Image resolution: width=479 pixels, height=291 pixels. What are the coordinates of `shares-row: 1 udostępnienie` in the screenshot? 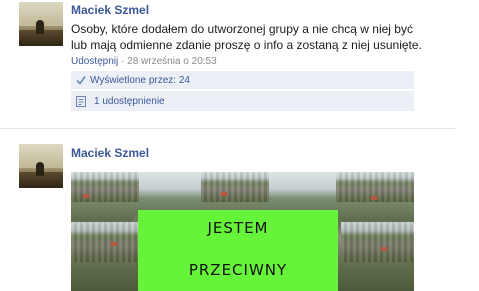 It's located at (242, 101).